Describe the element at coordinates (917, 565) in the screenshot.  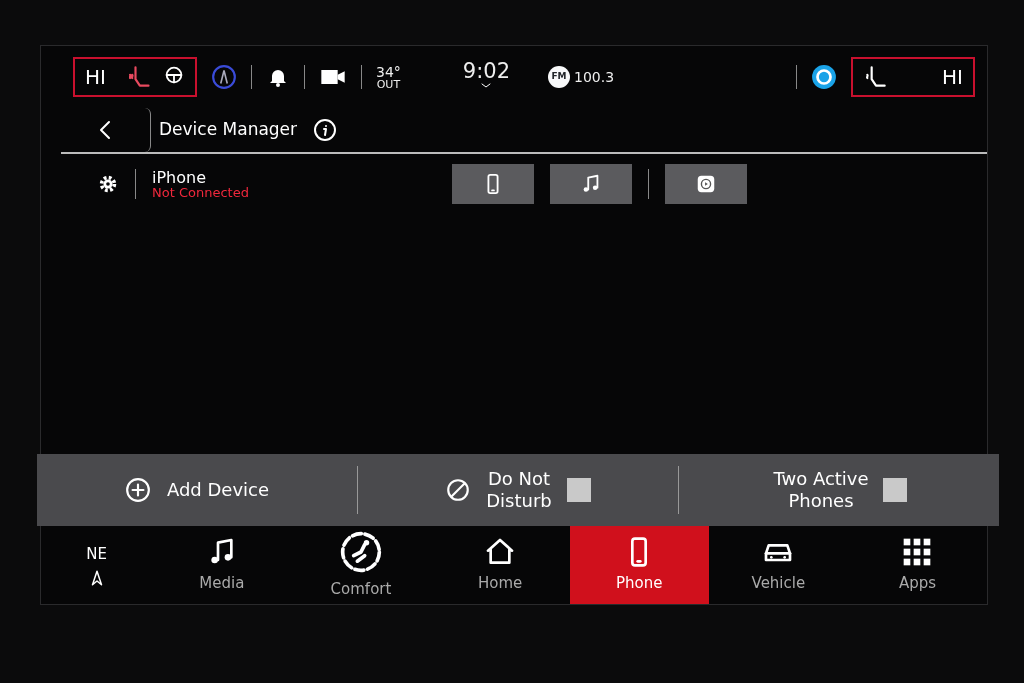
I see `nav-tab: Apps` at that location.